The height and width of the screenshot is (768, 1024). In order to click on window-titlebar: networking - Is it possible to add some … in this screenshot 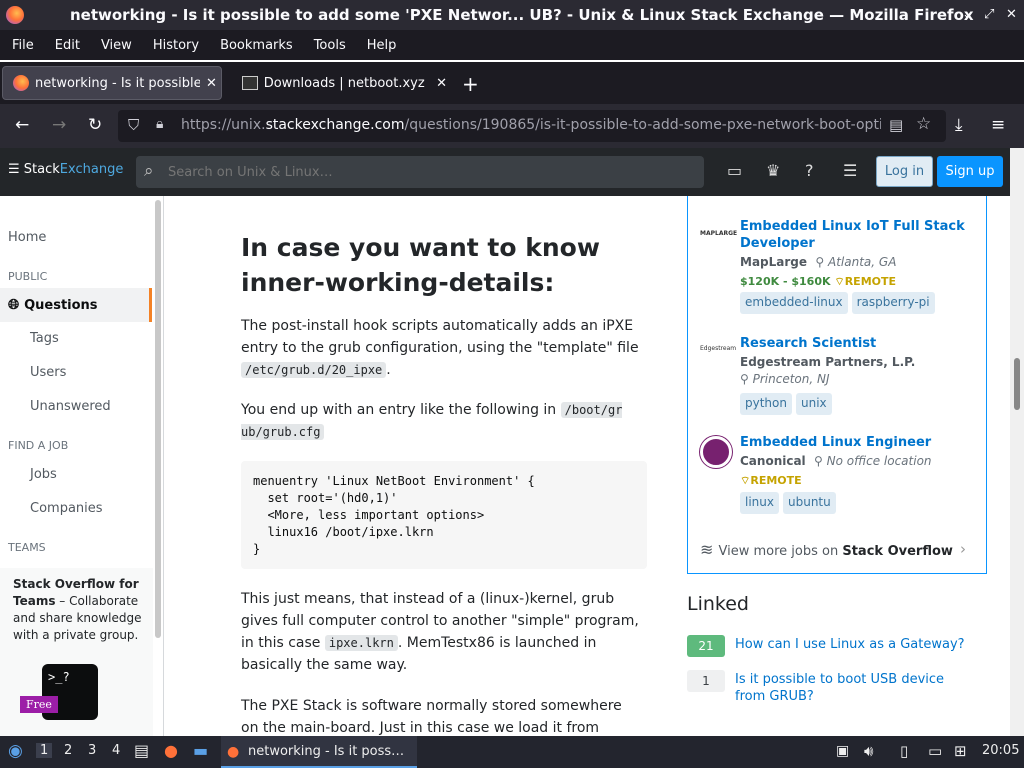, I will do `click(512, 15)`.